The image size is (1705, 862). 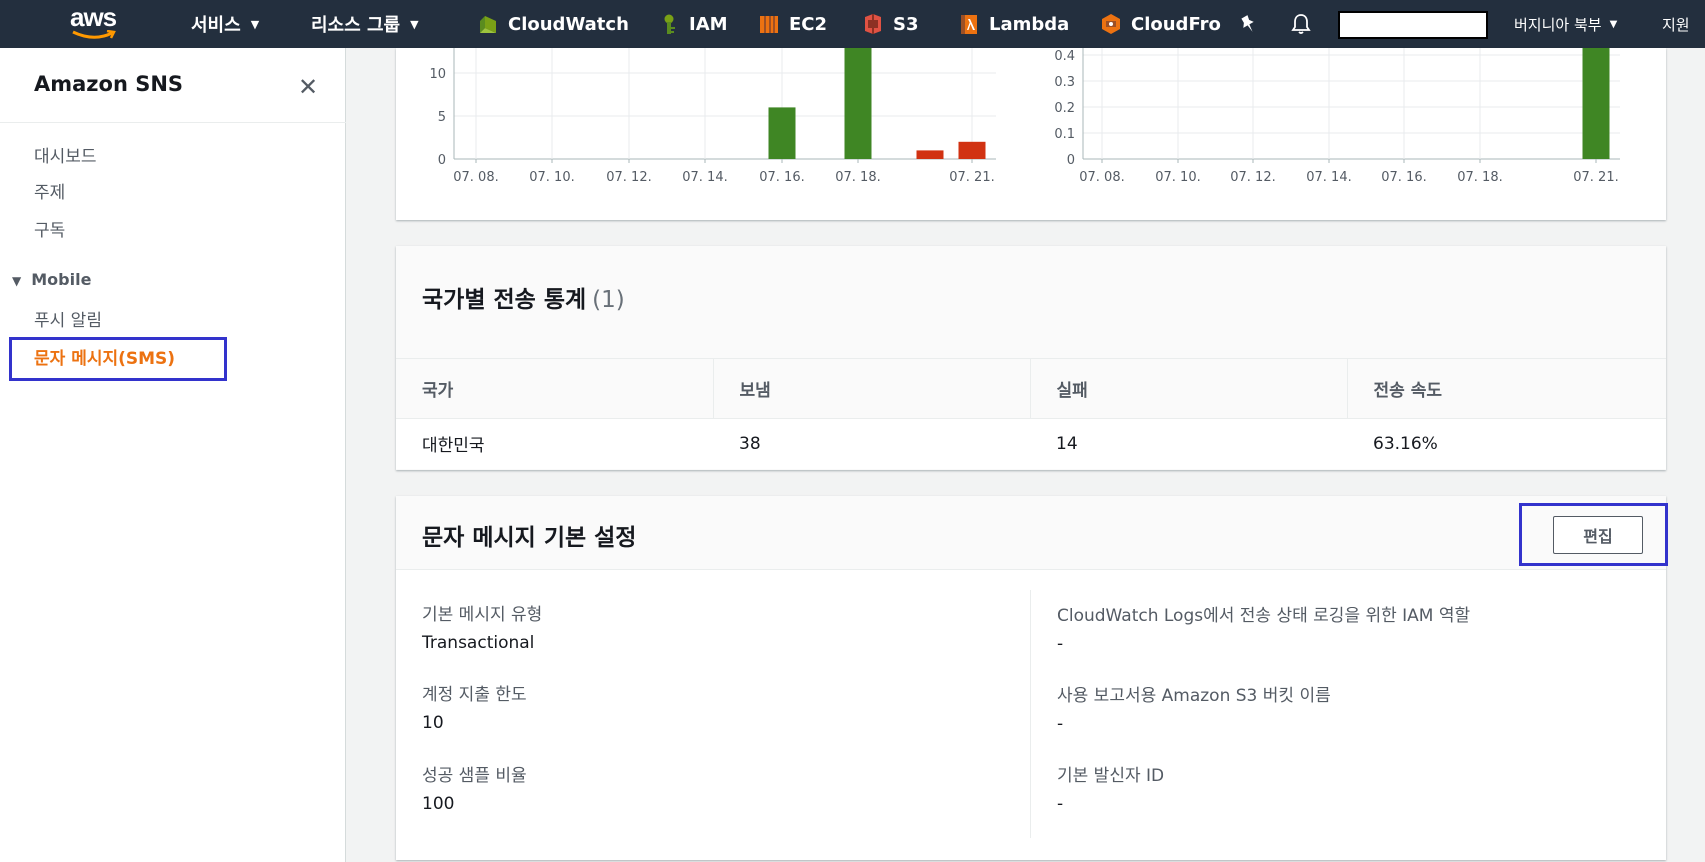 I want to click on y-tick-label: 0.3, so click(x=1064, y=82).